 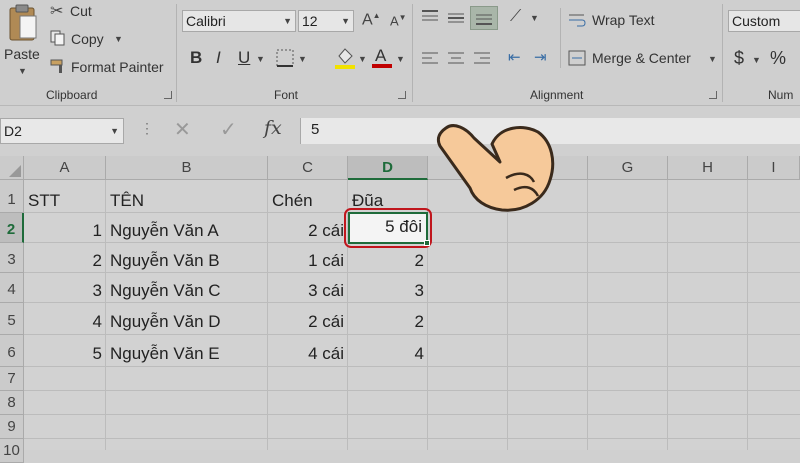 What do you see at coordinates (308, 288) in the screenshot?
I see `cell-c4: 3 cái` at bounding box center [308, 288].